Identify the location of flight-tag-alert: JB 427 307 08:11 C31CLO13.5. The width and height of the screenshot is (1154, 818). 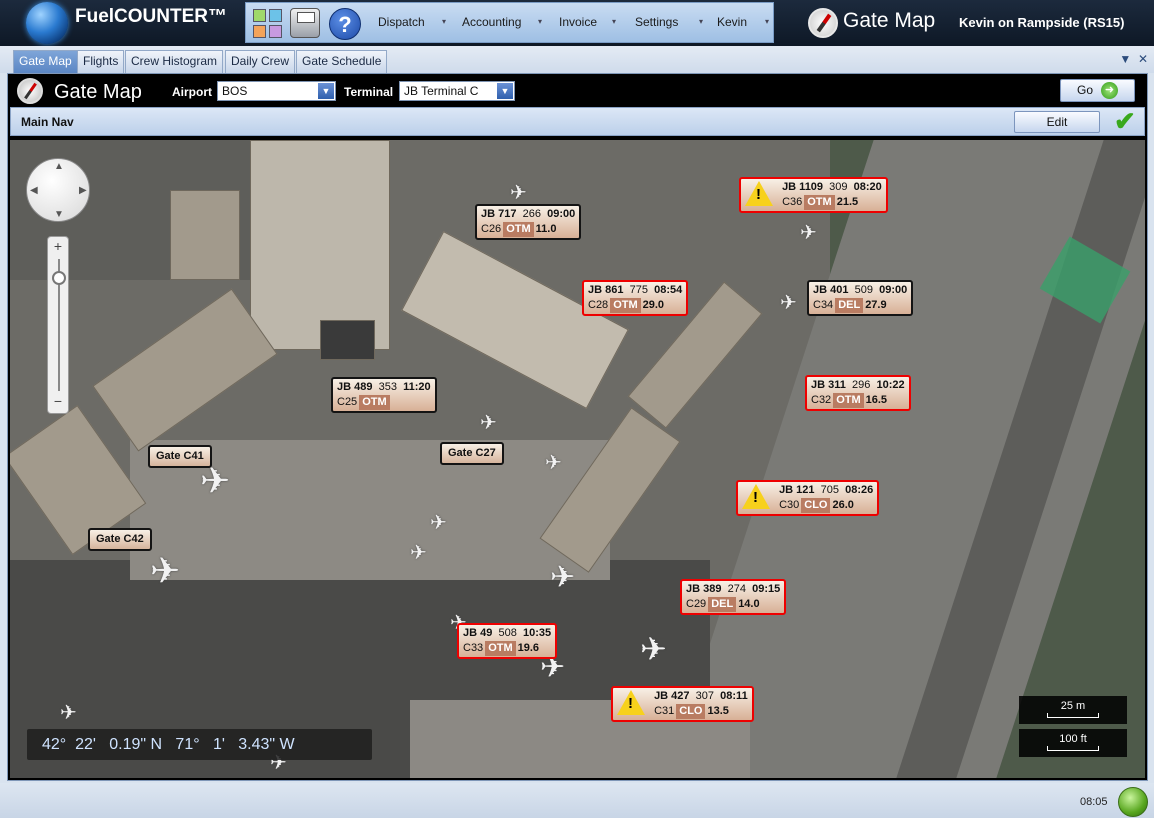
(682, 704).